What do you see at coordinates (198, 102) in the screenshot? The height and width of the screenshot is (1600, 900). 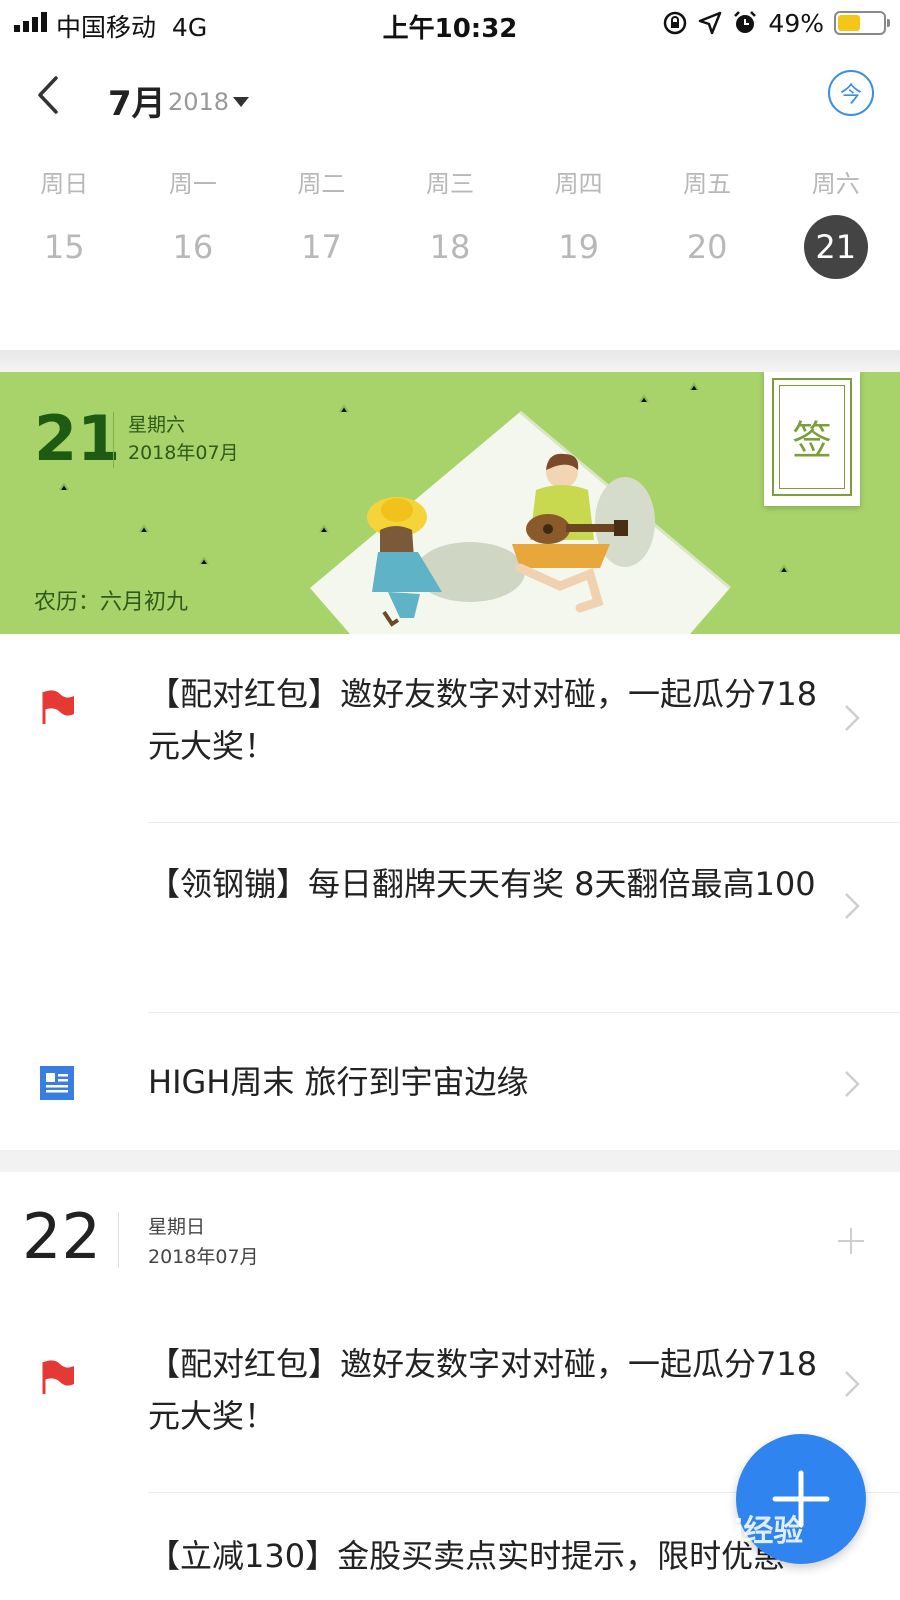 I see `year-label: 2018` at bounding box center [198, 102].